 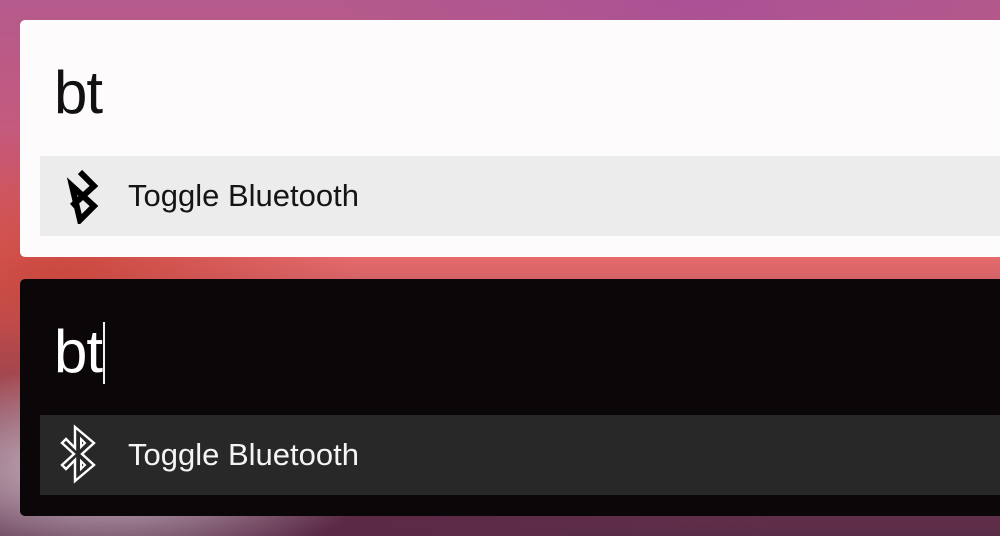 What do you see at coordinates (80, 196) in the screenshot?
I see `bluetooth-icon` at bounding box center [80, 196].